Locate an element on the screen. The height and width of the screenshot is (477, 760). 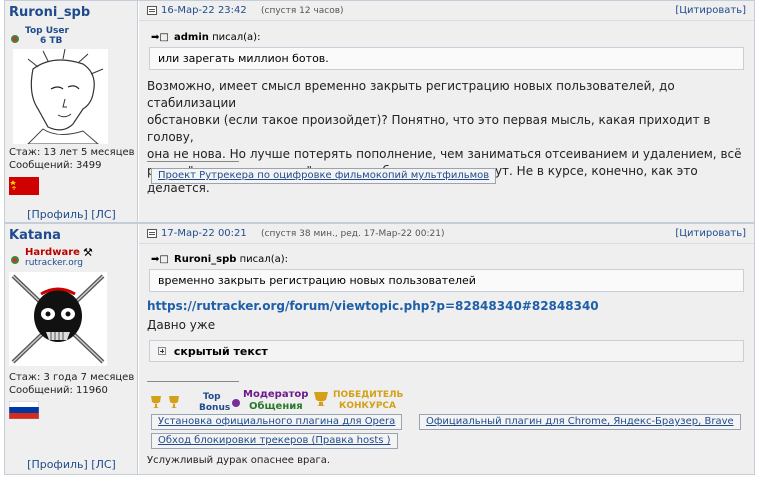
moderator-line-2: Общения is located at coordinates (276, 406).